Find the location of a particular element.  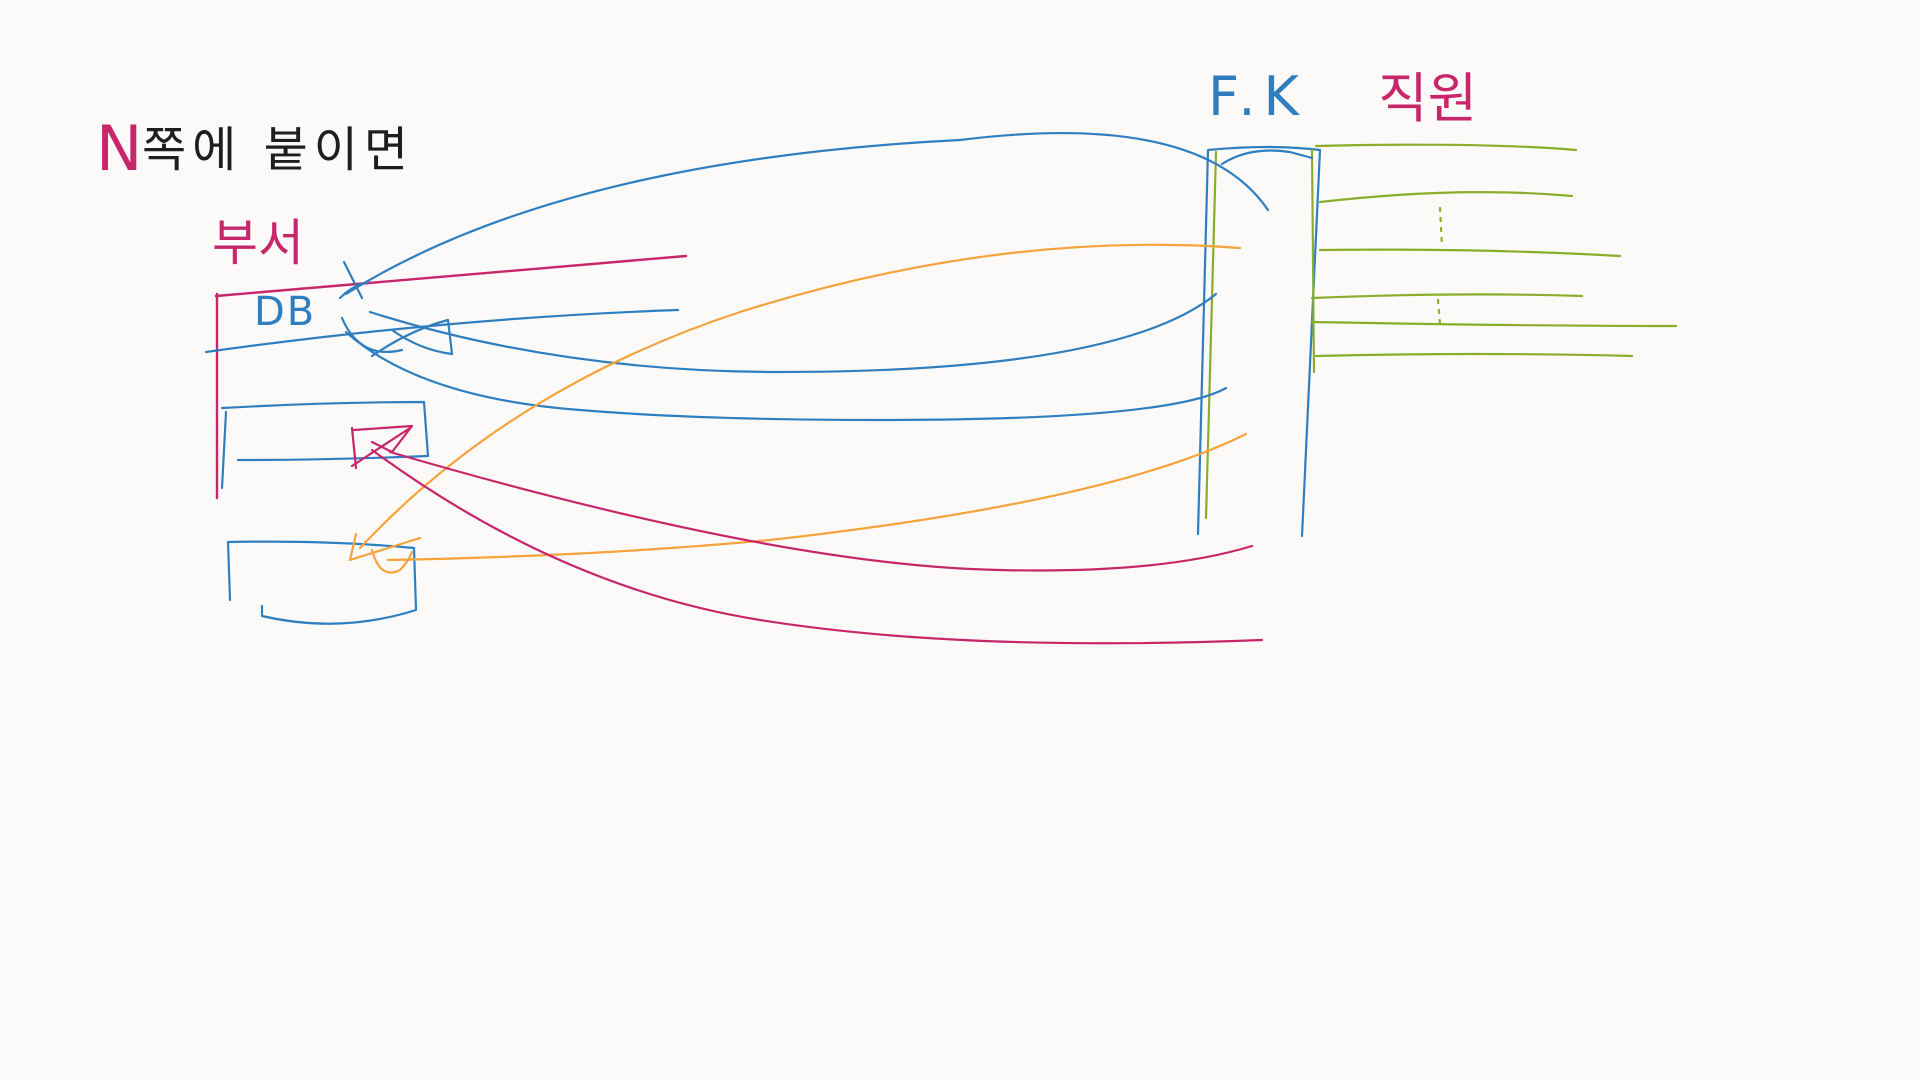

db-label: DB is located at coordinates (285, 312).